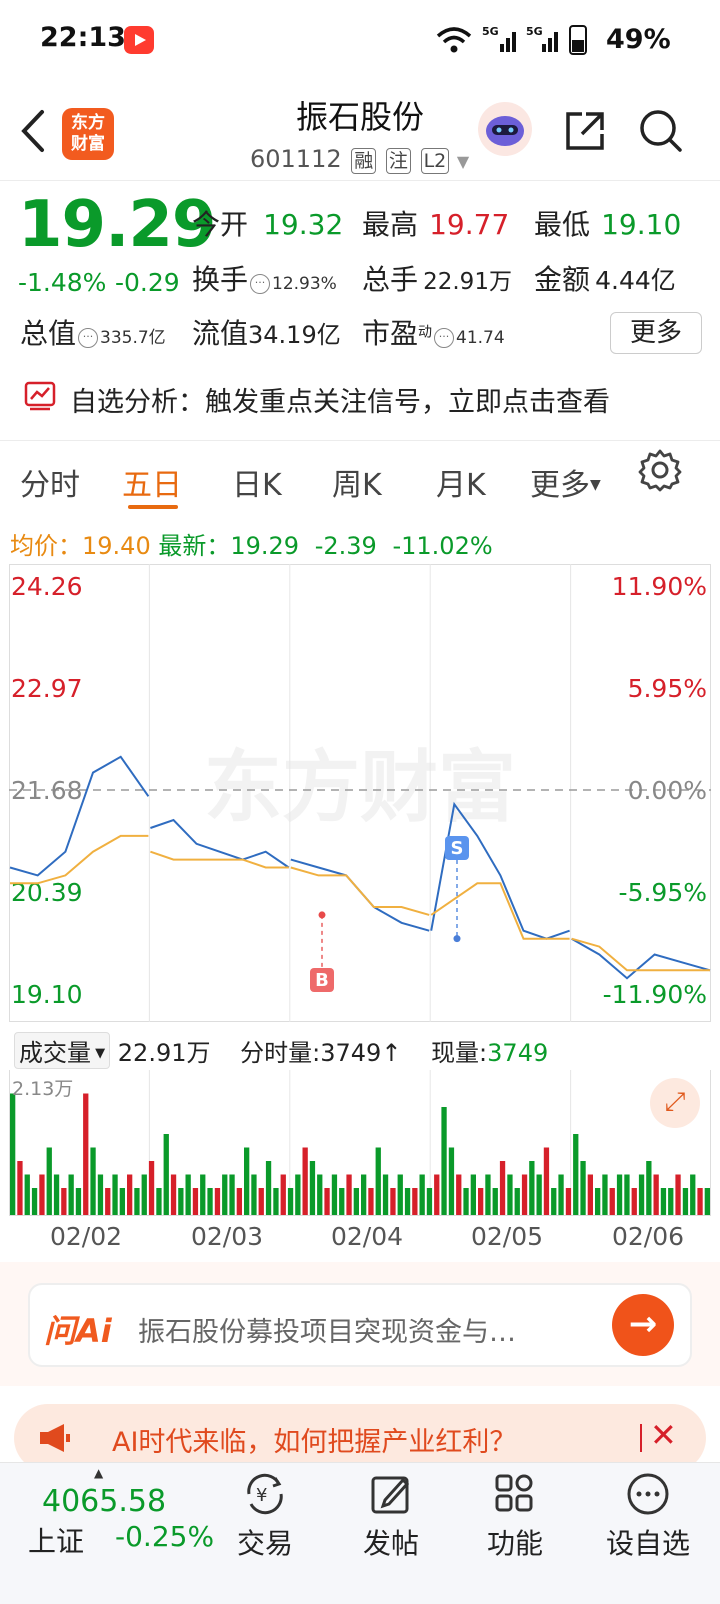 The width and height of the screenshot is (720, 1604). I want to click on buy-marker-label: B, so click(322, 980).